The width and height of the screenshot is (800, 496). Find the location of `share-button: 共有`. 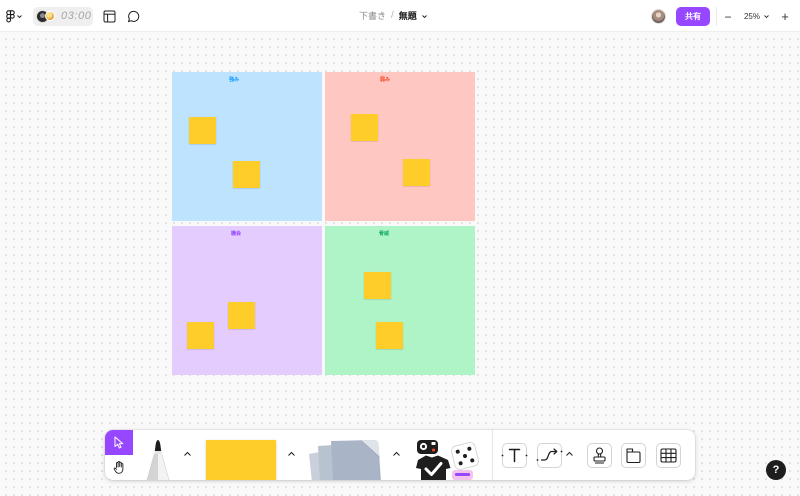

share-button: 共有 is located at coordinates (693, 16).